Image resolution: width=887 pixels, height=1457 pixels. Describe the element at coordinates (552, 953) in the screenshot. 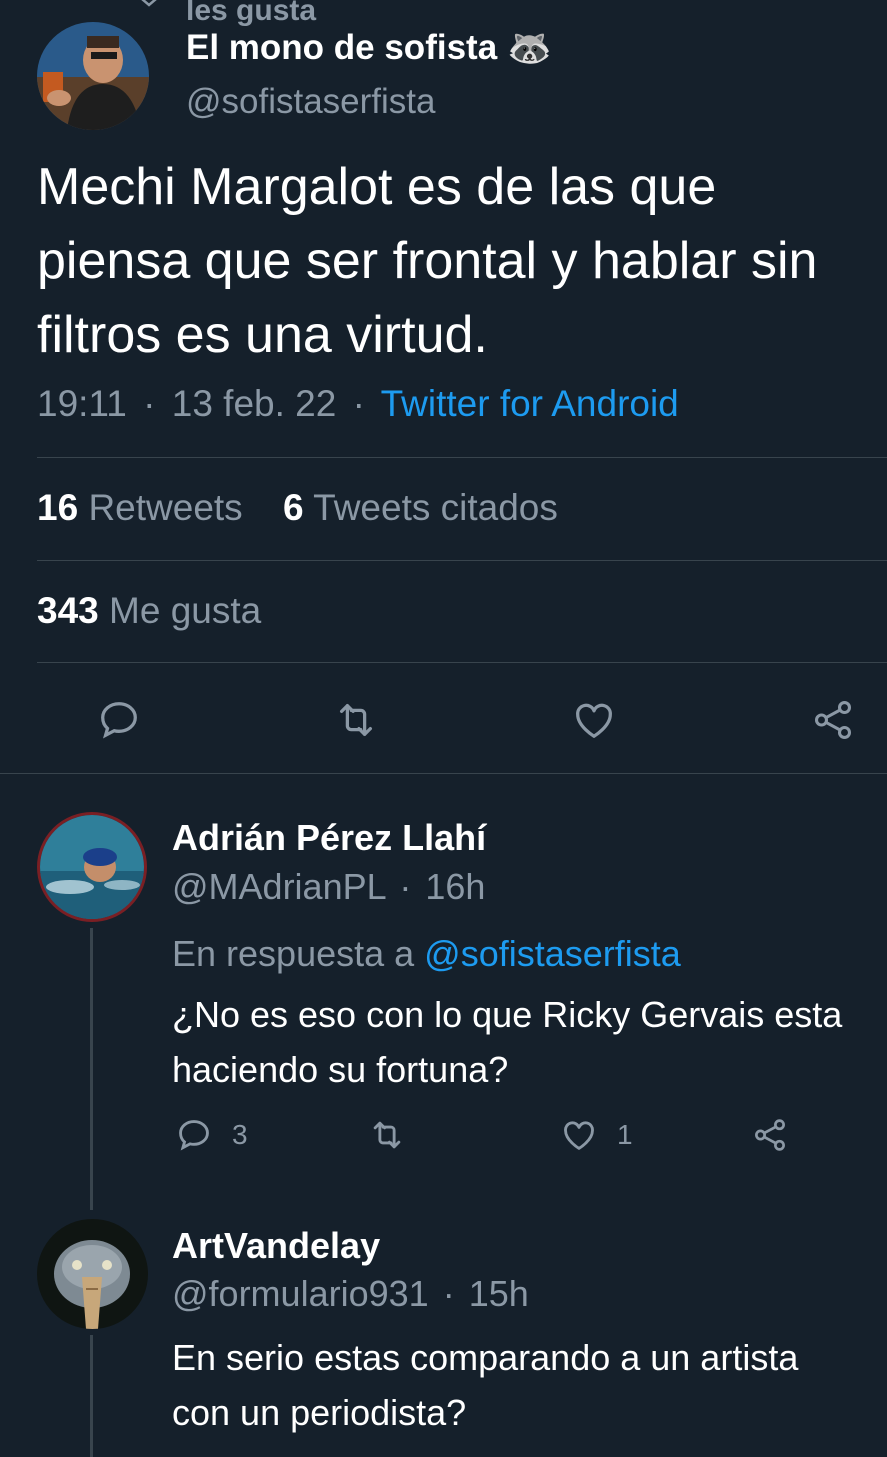

I see `reply-to-link: @sofistaserfista` at that location.